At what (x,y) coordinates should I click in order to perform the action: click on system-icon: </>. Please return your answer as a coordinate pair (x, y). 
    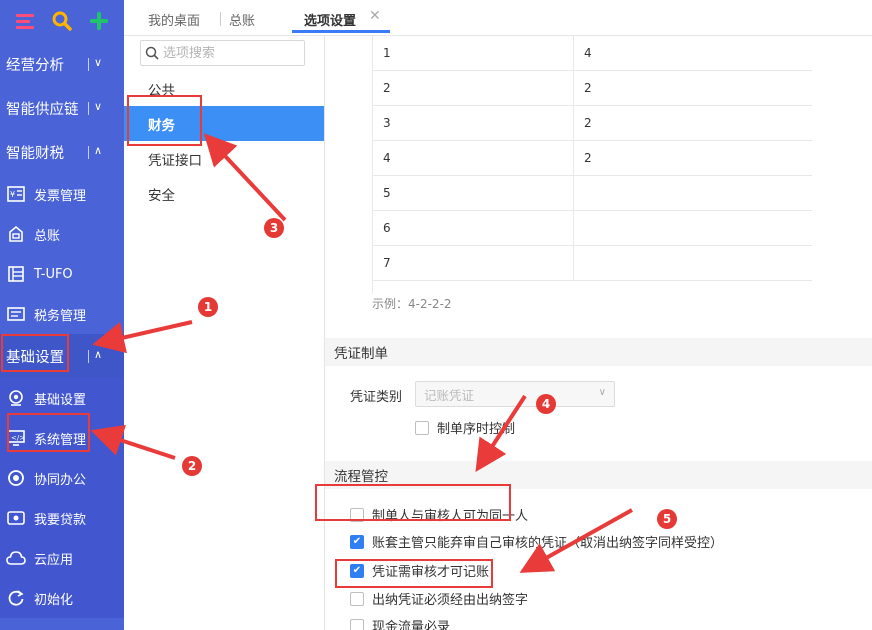
    Looking at the image, I should click on (16, 438).